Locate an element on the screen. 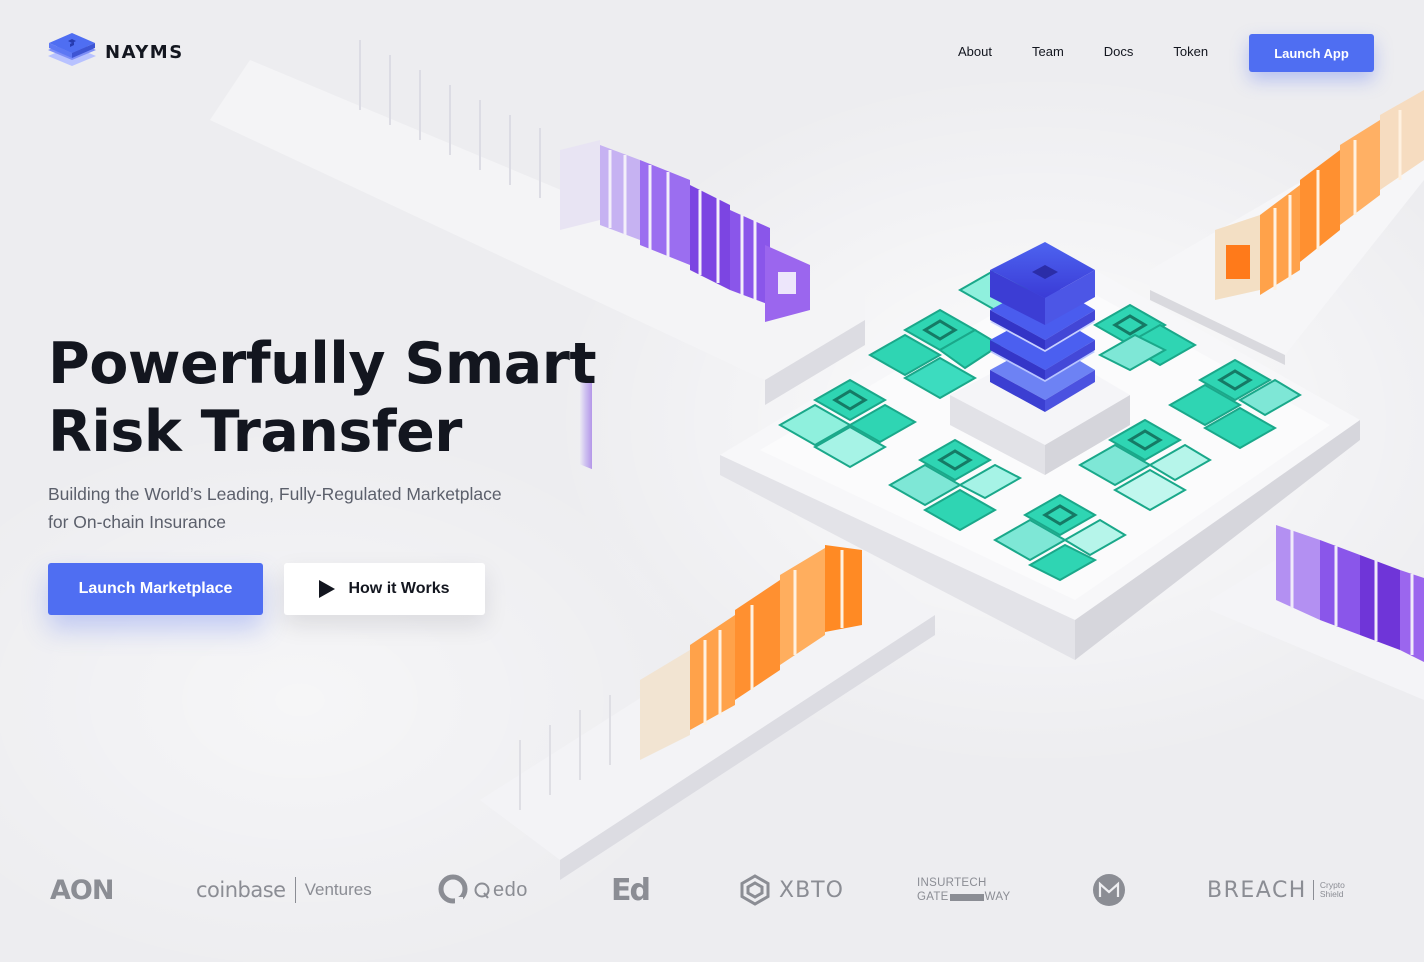  partner-qedo: edo is located at coordinates (482, 890).